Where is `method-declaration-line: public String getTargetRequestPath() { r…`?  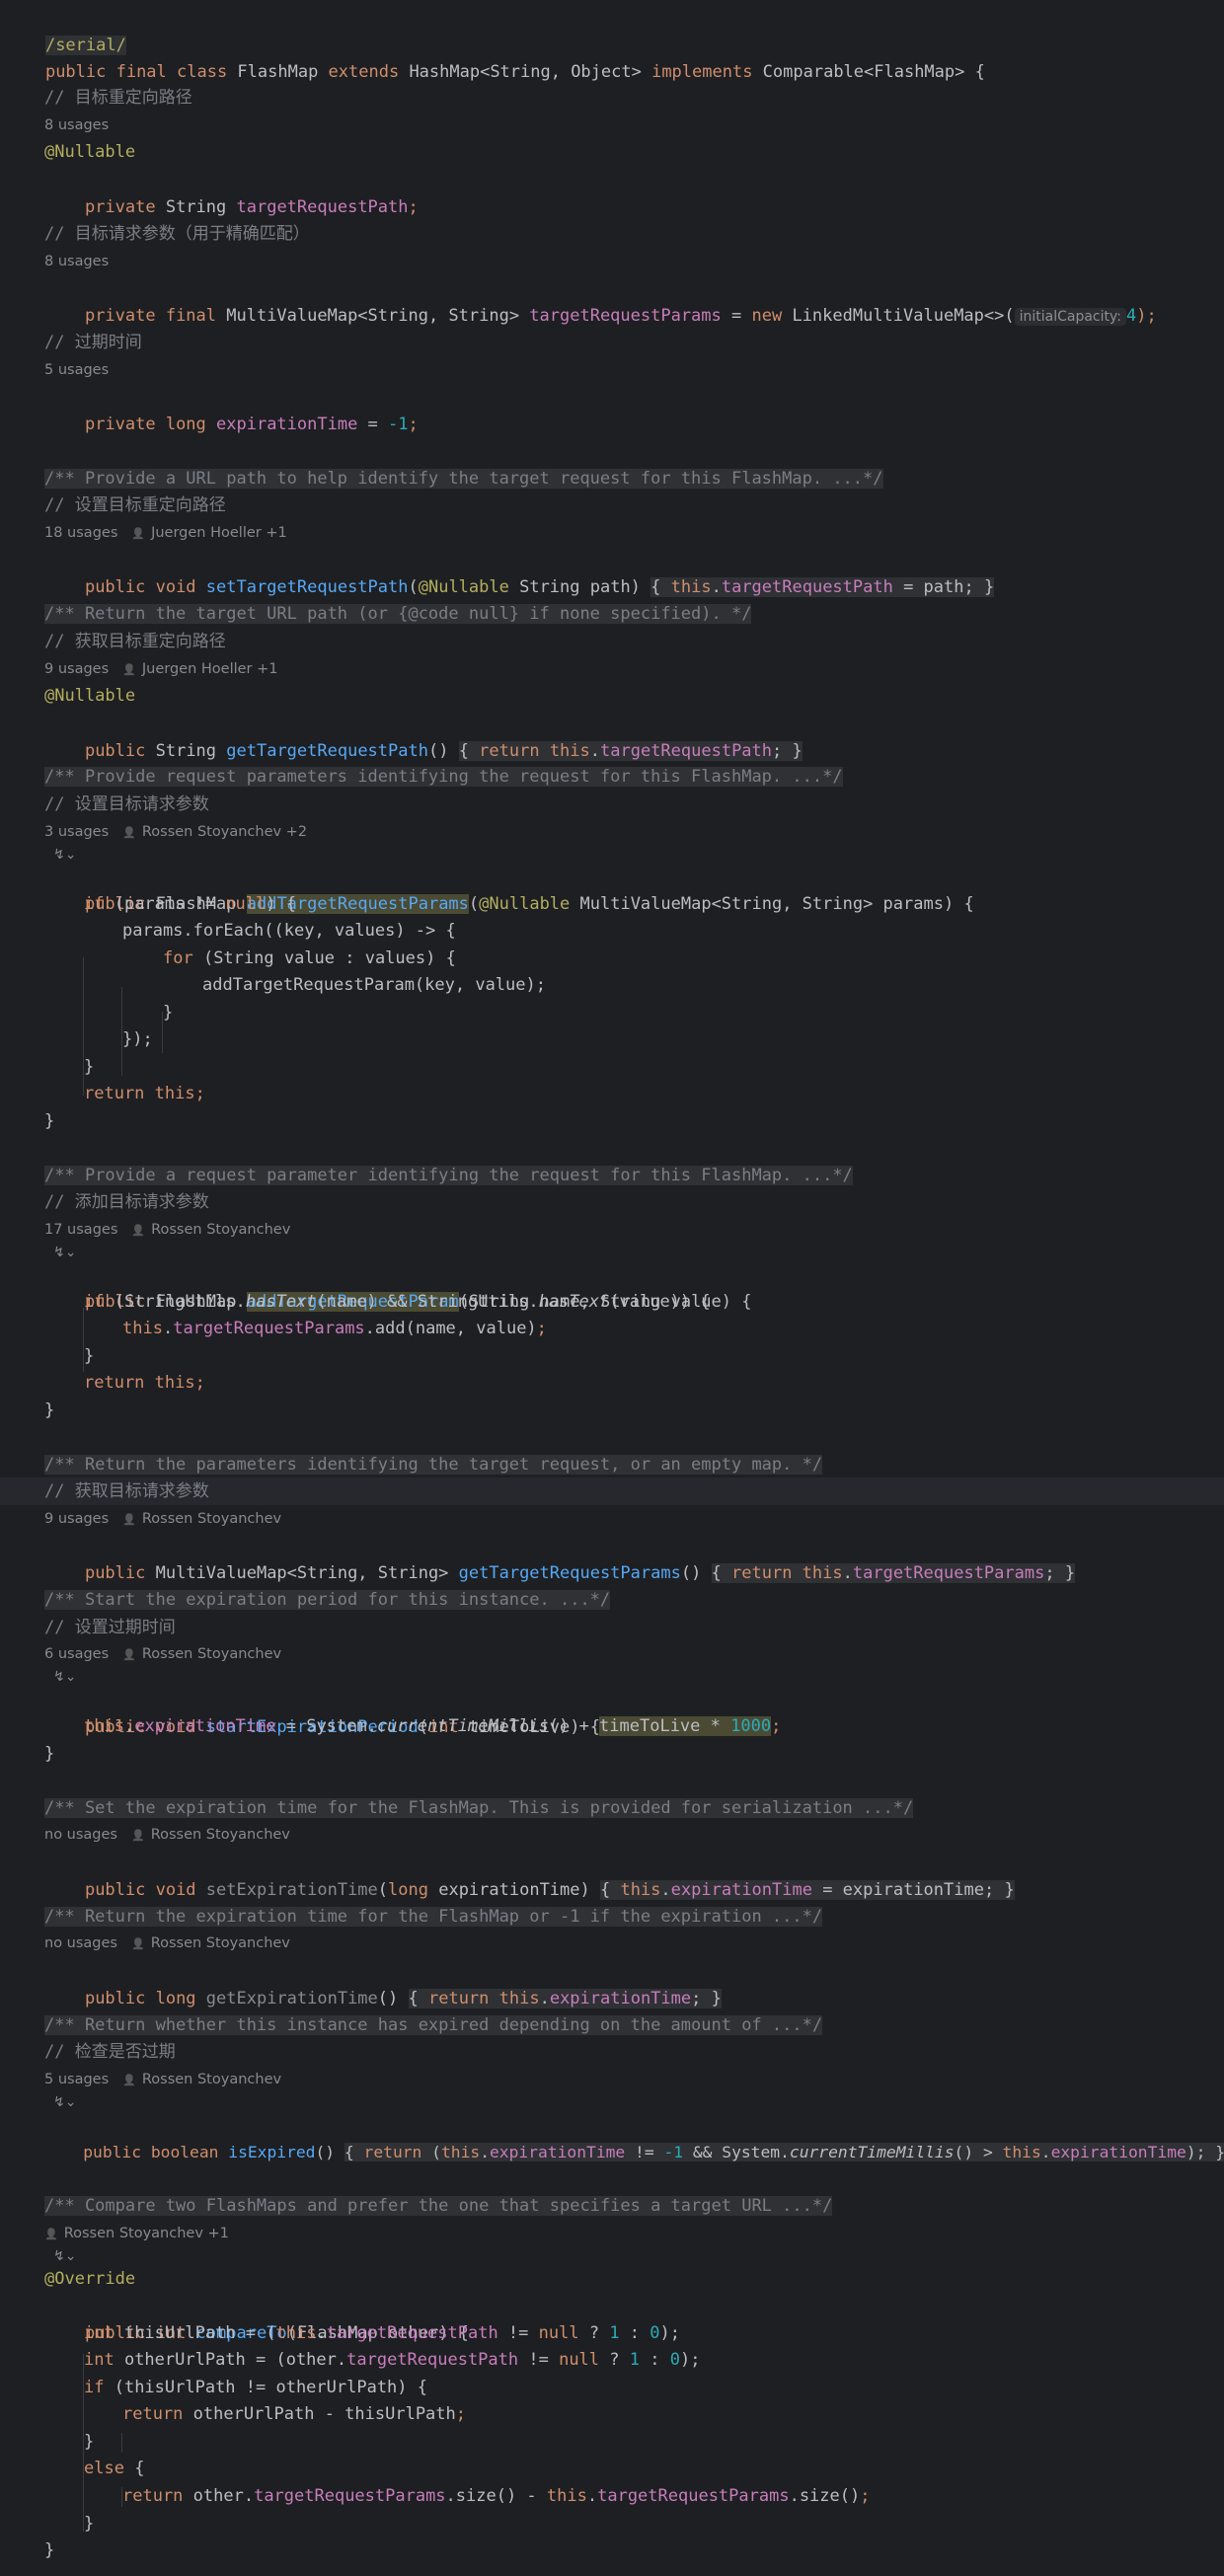
method-declaration-line: public String getTargetRequestPath() { r… is located at coordinates (612, 735).